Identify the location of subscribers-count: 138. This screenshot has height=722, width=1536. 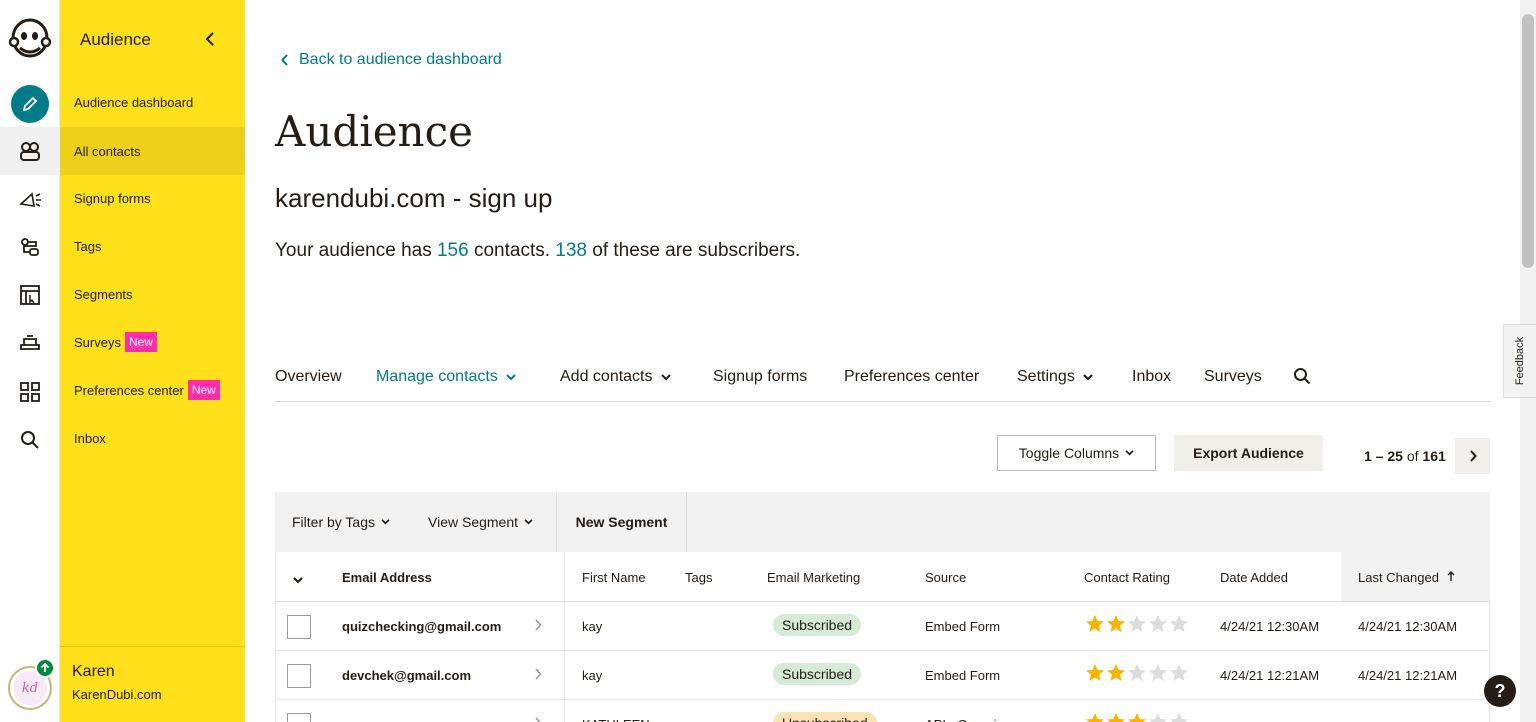
(571, 250).